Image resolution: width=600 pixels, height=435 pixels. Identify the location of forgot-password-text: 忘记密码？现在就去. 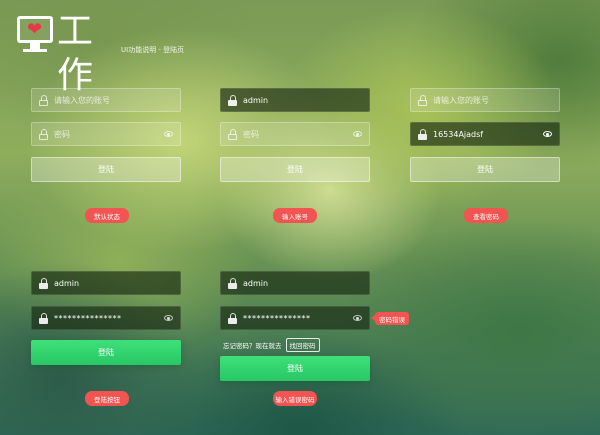
(252, 346).